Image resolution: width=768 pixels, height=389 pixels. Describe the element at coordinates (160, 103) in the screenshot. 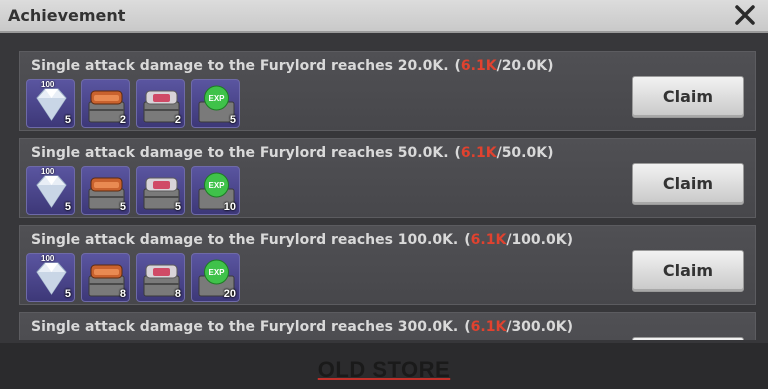

I see `reward-pink-chest: 2` at that location.